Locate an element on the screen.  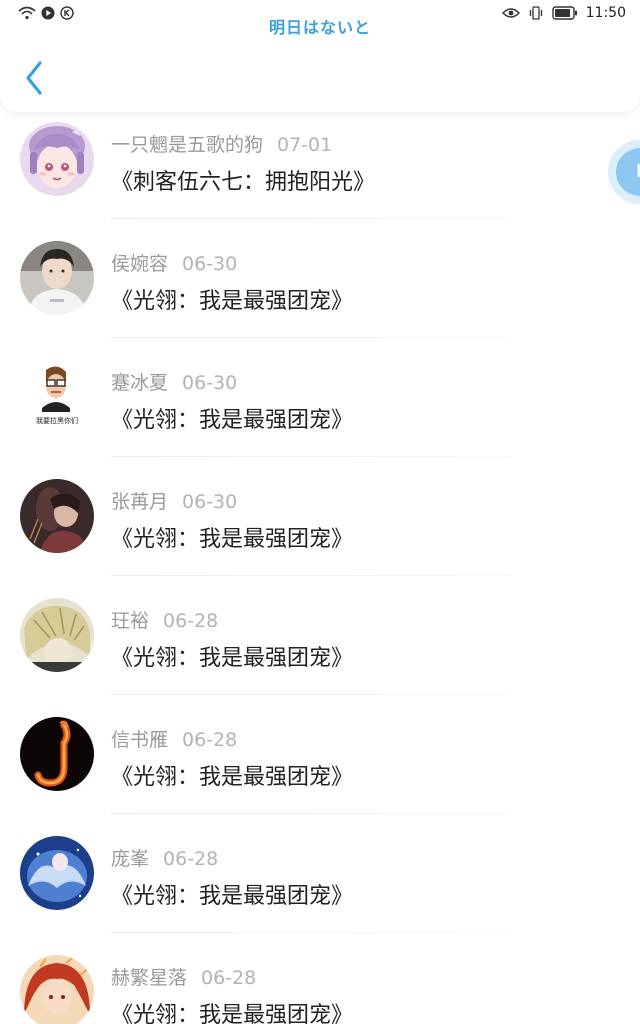
username: 庞峯 is located at coordinates (130, 859).